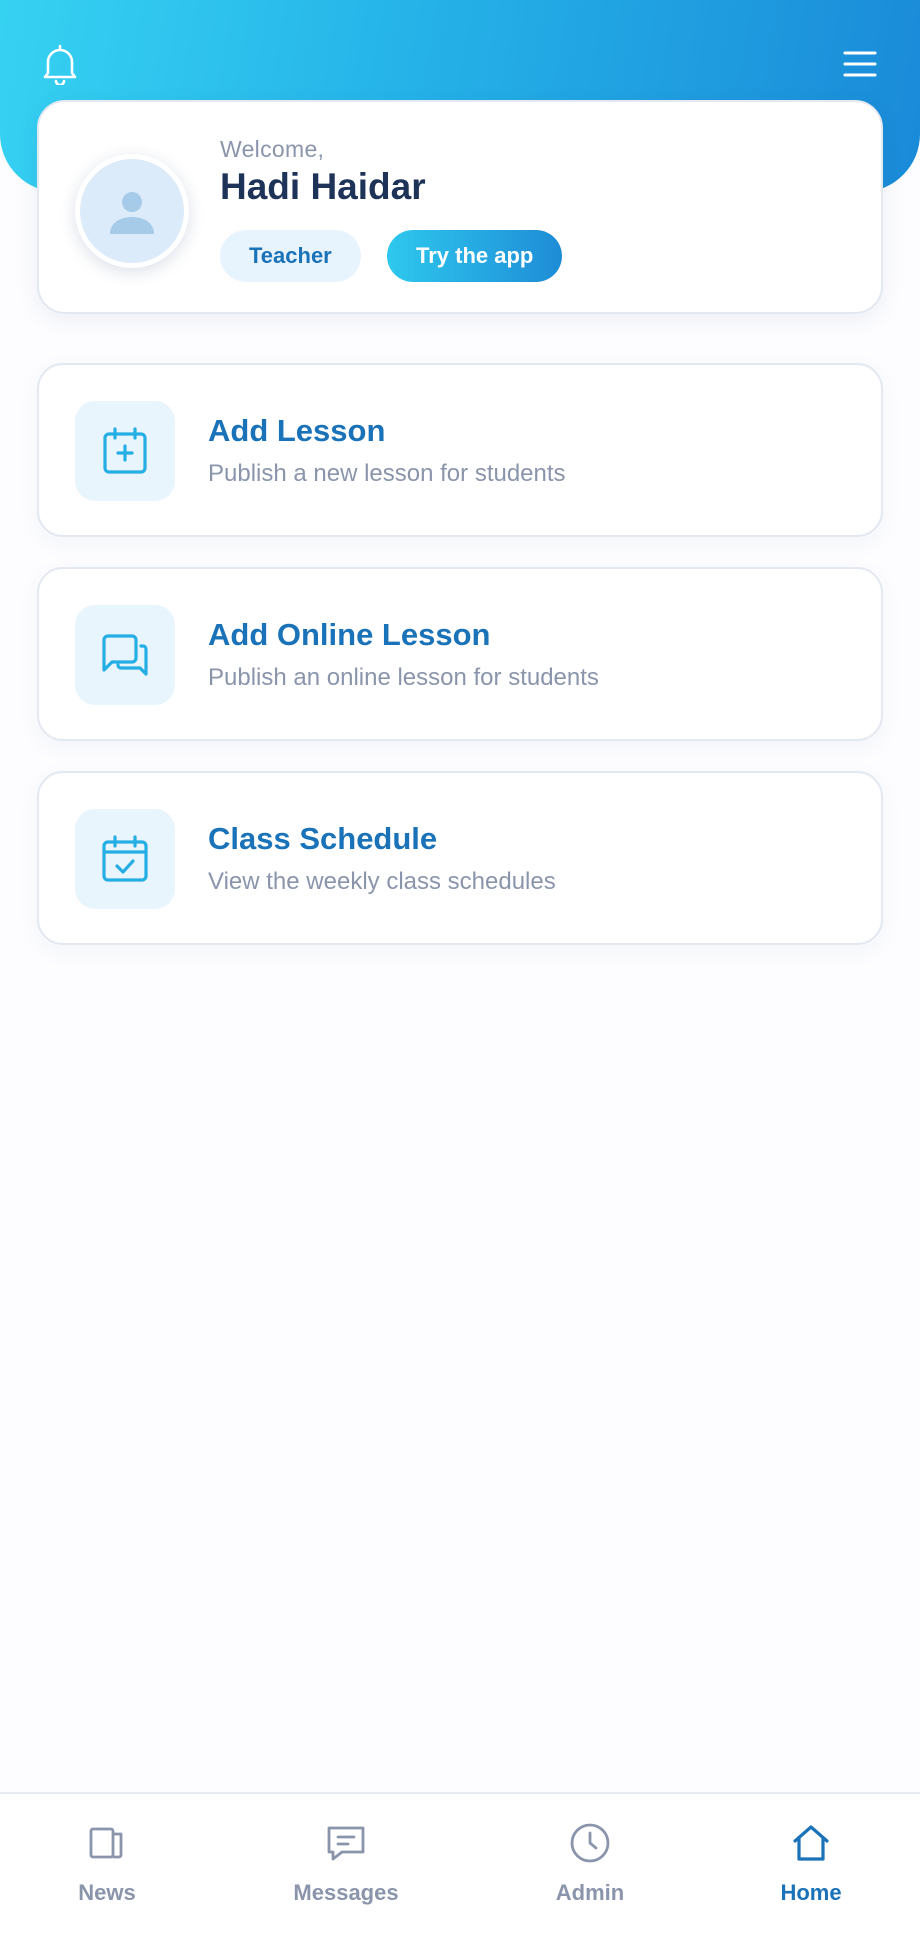  I want to click on welcome-greeting: Welcome,, so click(272, 149).